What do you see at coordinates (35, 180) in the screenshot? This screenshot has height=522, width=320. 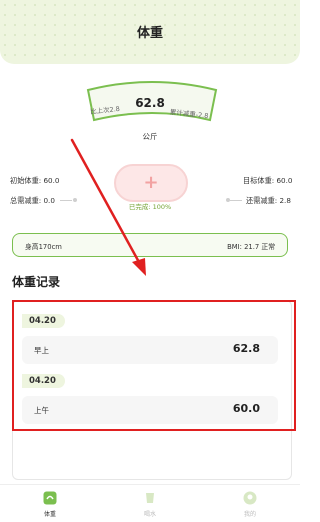 I see `initial-weight: 初始体重: 60.0` at bounding box center [35, 180].